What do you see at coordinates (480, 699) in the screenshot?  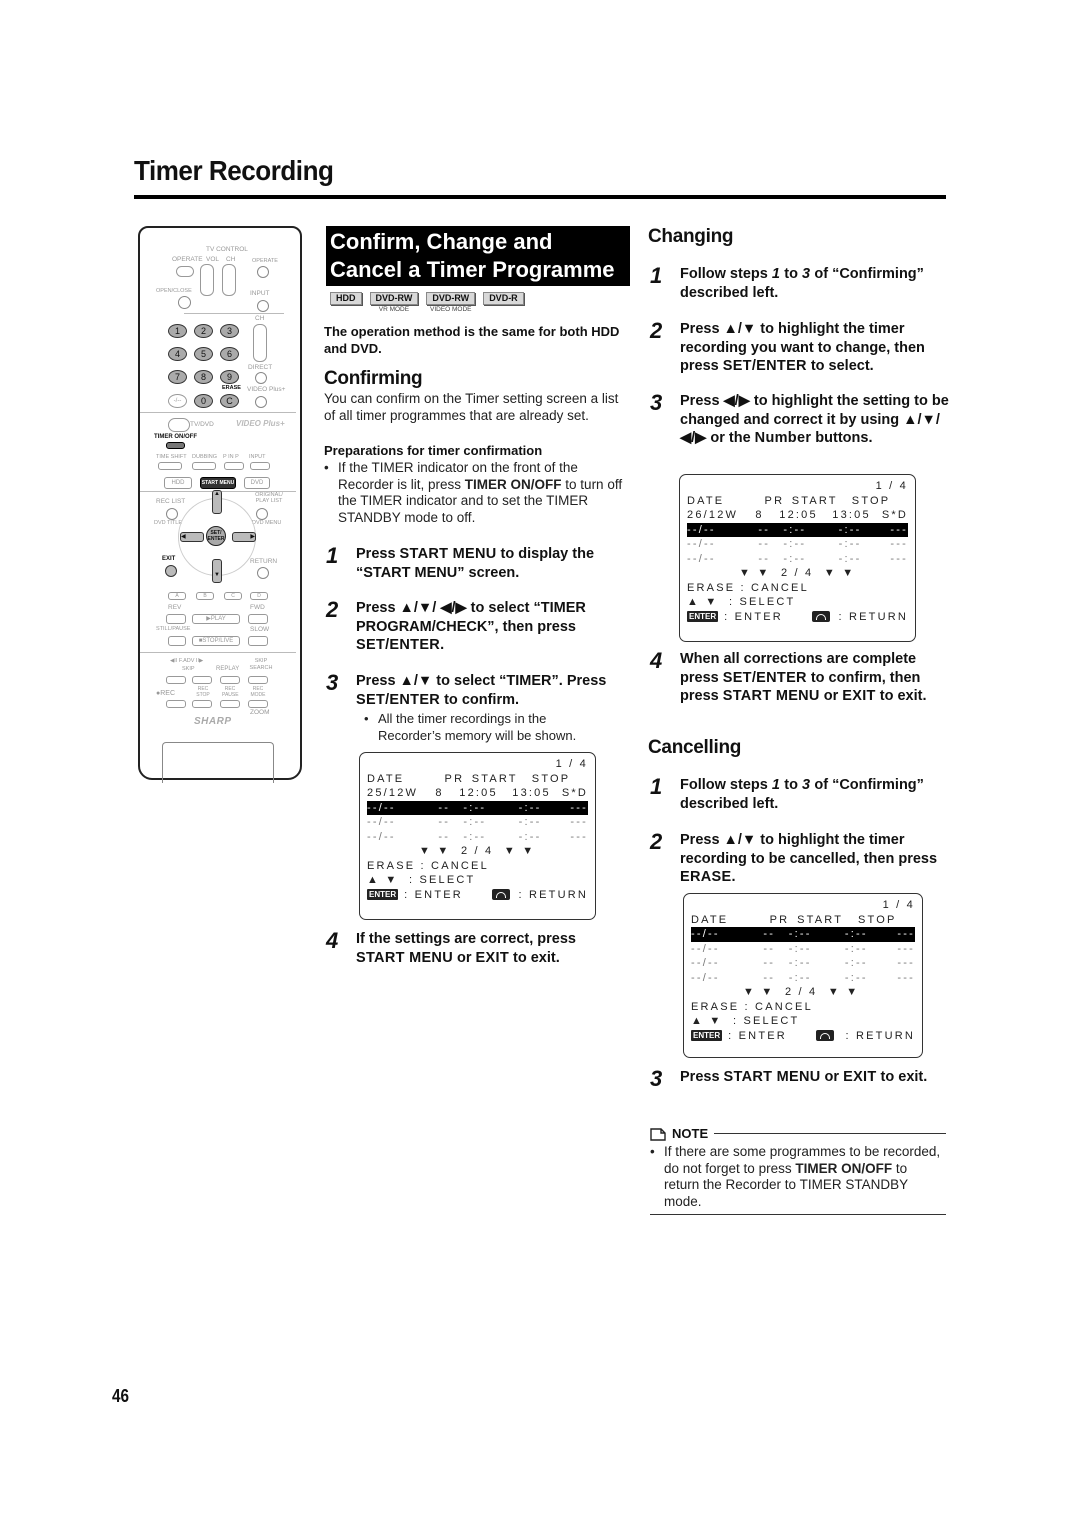 I see `text: to confirm.` at bounding box center [480, 699].